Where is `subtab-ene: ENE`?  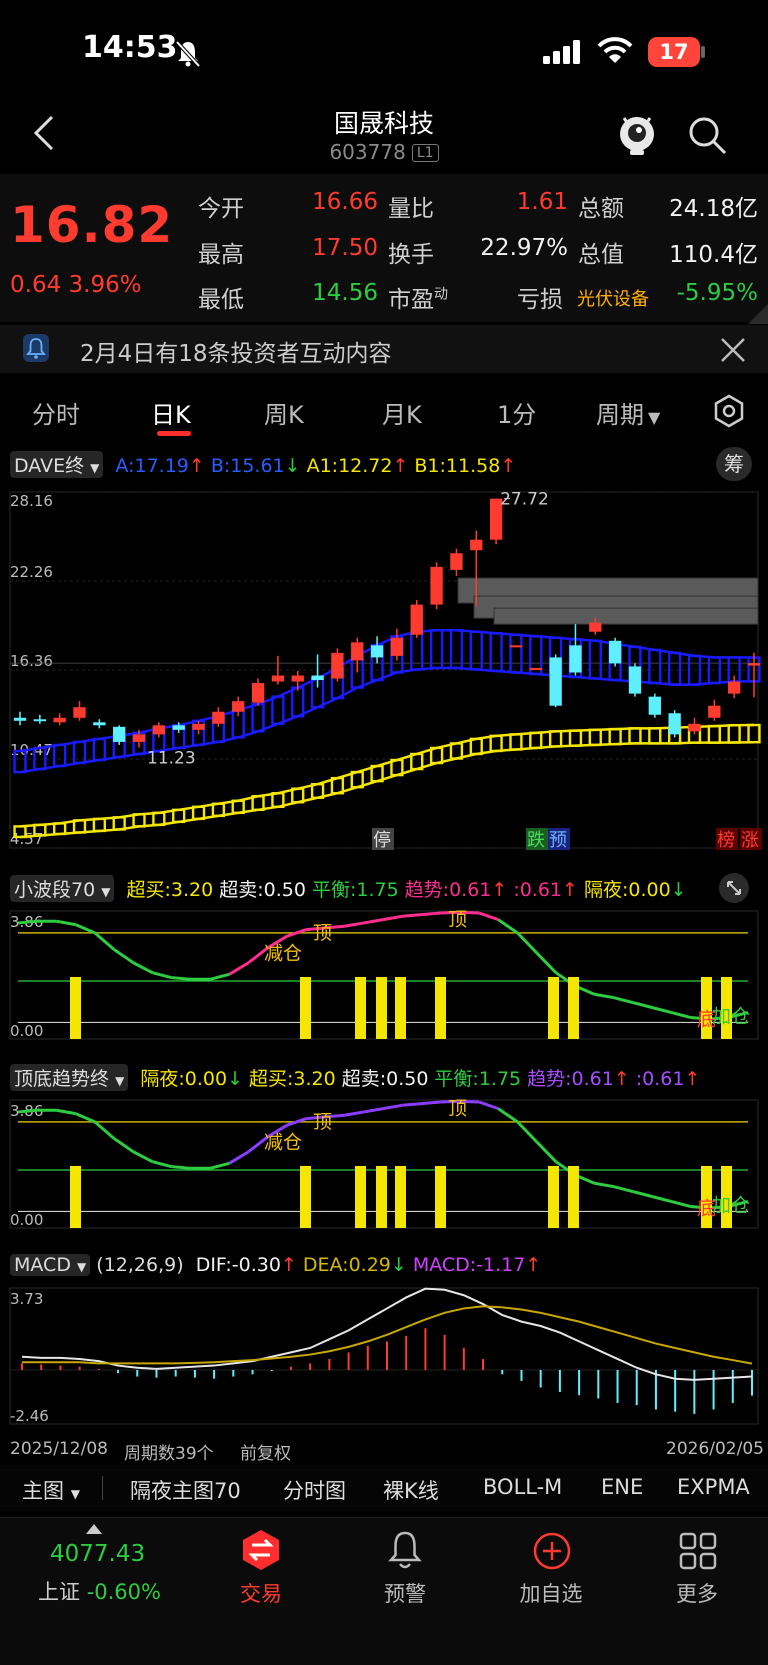 subtab-ene: ENE is located at coordinates (622, 1487).